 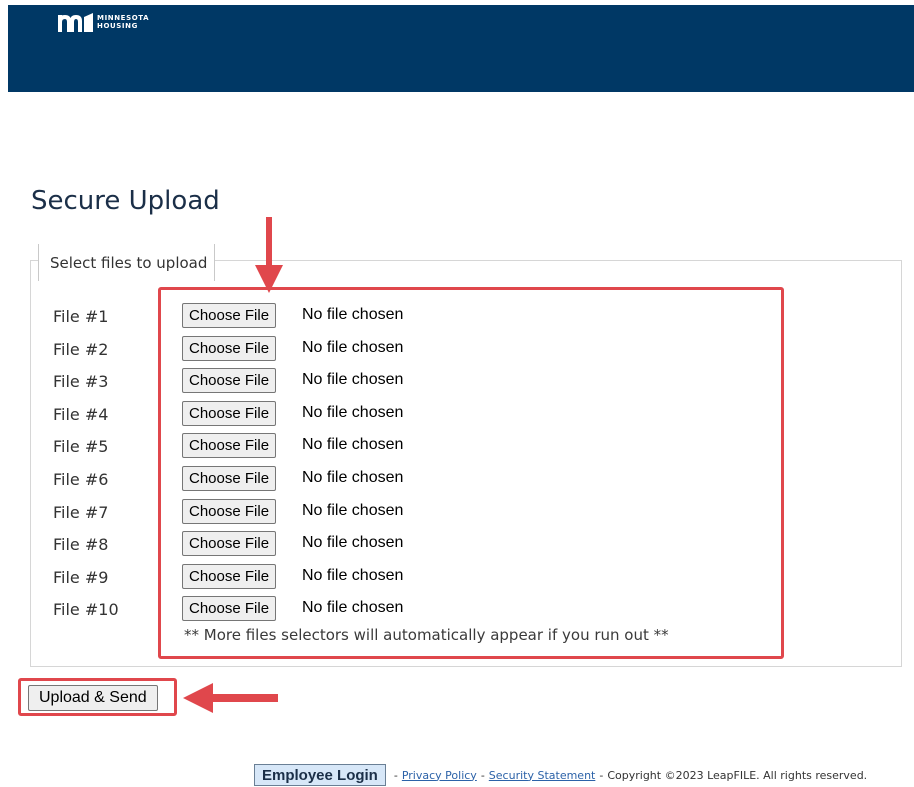 I want to click on file-label: File #9, so click(x=81, y=577).